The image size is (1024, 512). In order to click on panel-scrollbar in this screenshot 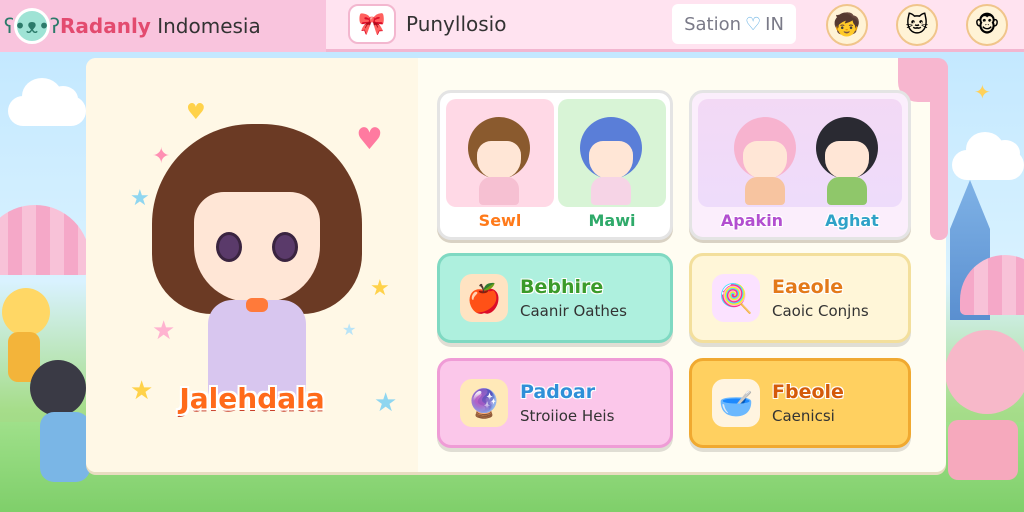, I will do `click(939, 150)`.